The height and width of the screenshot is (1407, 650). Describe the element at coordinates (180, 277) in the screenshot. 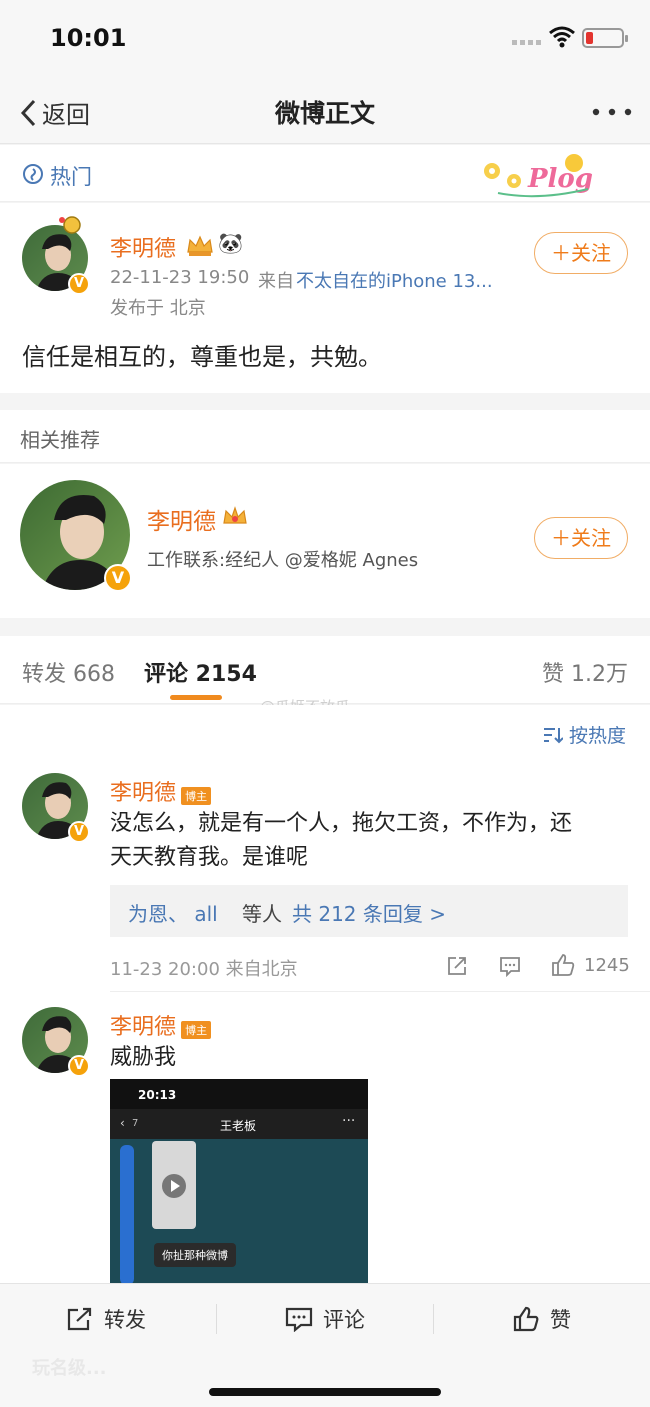

I see `post-time: 22-11-23 19:50` at that location.